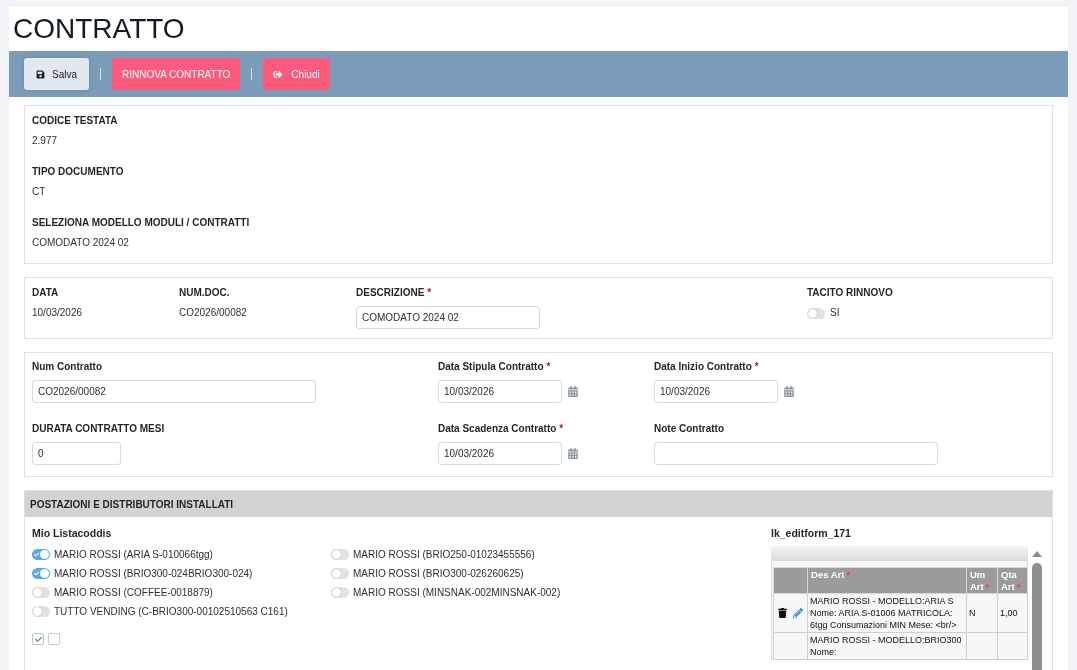  Describe the element at coordinates (538, 504) in the screenshot. I see `section-header: POSTAZIONI E DISTRIBUTORI INSTALLATI` at that location.